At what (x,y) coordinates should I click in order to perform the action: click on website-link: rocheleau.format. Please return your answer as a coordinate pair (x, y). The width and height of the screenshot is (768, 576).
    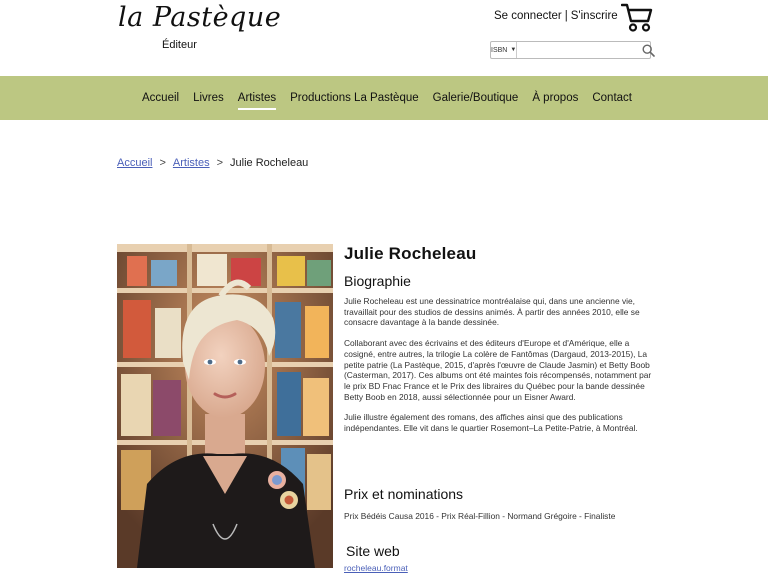
    Looking at the image, I should click on (376, 568).